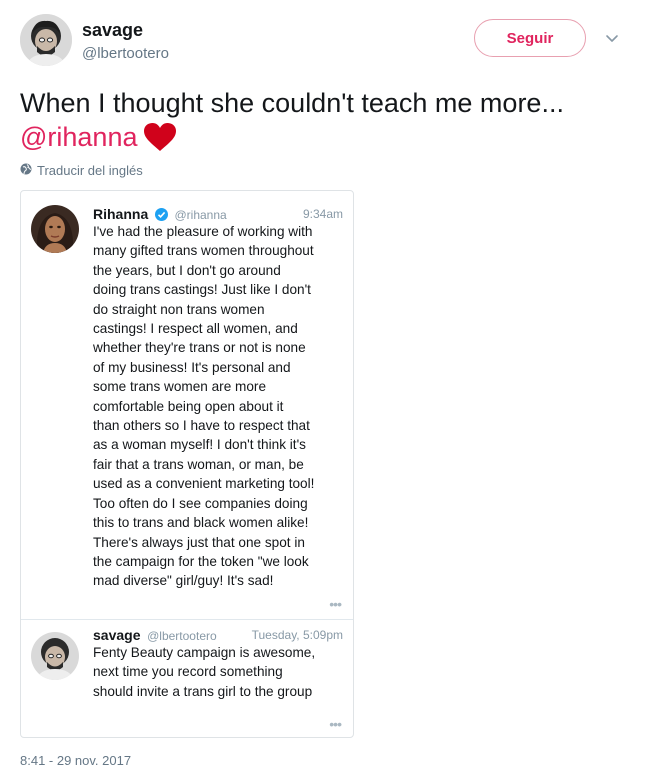  I want to click on rihanna-avatar, so click(55, 229).